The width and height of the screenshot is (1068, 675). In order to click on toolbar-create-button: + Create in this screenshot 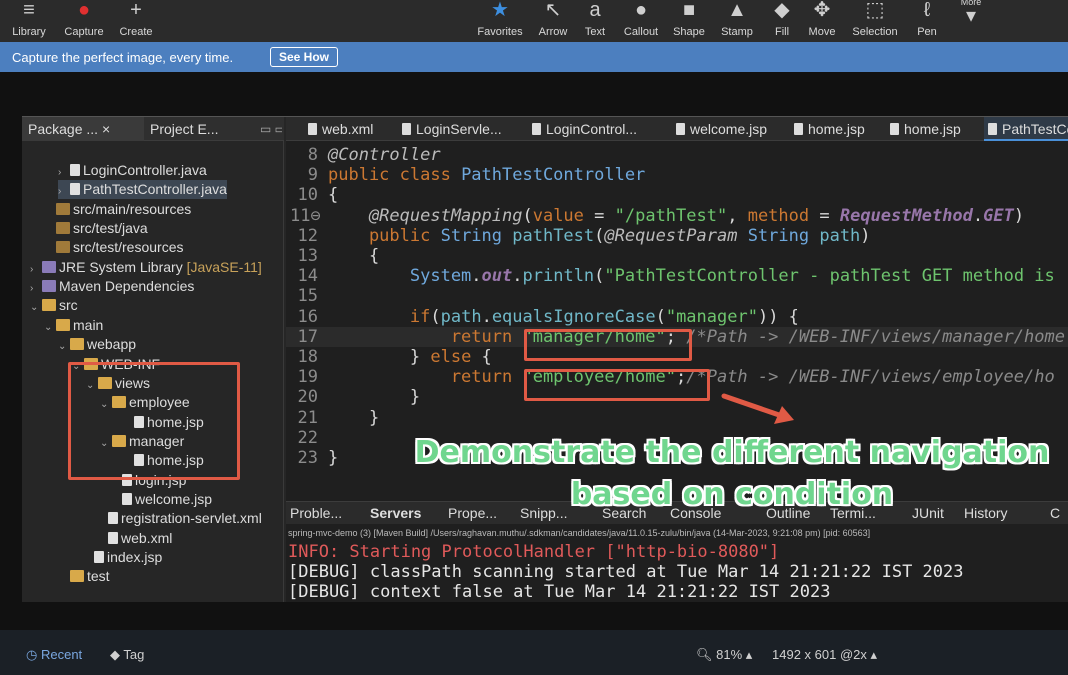, I will do `click(136, 21)`.